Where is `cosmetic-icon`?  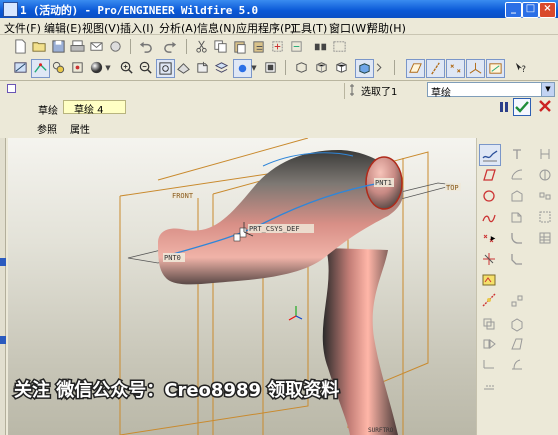
cosmetic-icon is located at coordinates (545, 175).